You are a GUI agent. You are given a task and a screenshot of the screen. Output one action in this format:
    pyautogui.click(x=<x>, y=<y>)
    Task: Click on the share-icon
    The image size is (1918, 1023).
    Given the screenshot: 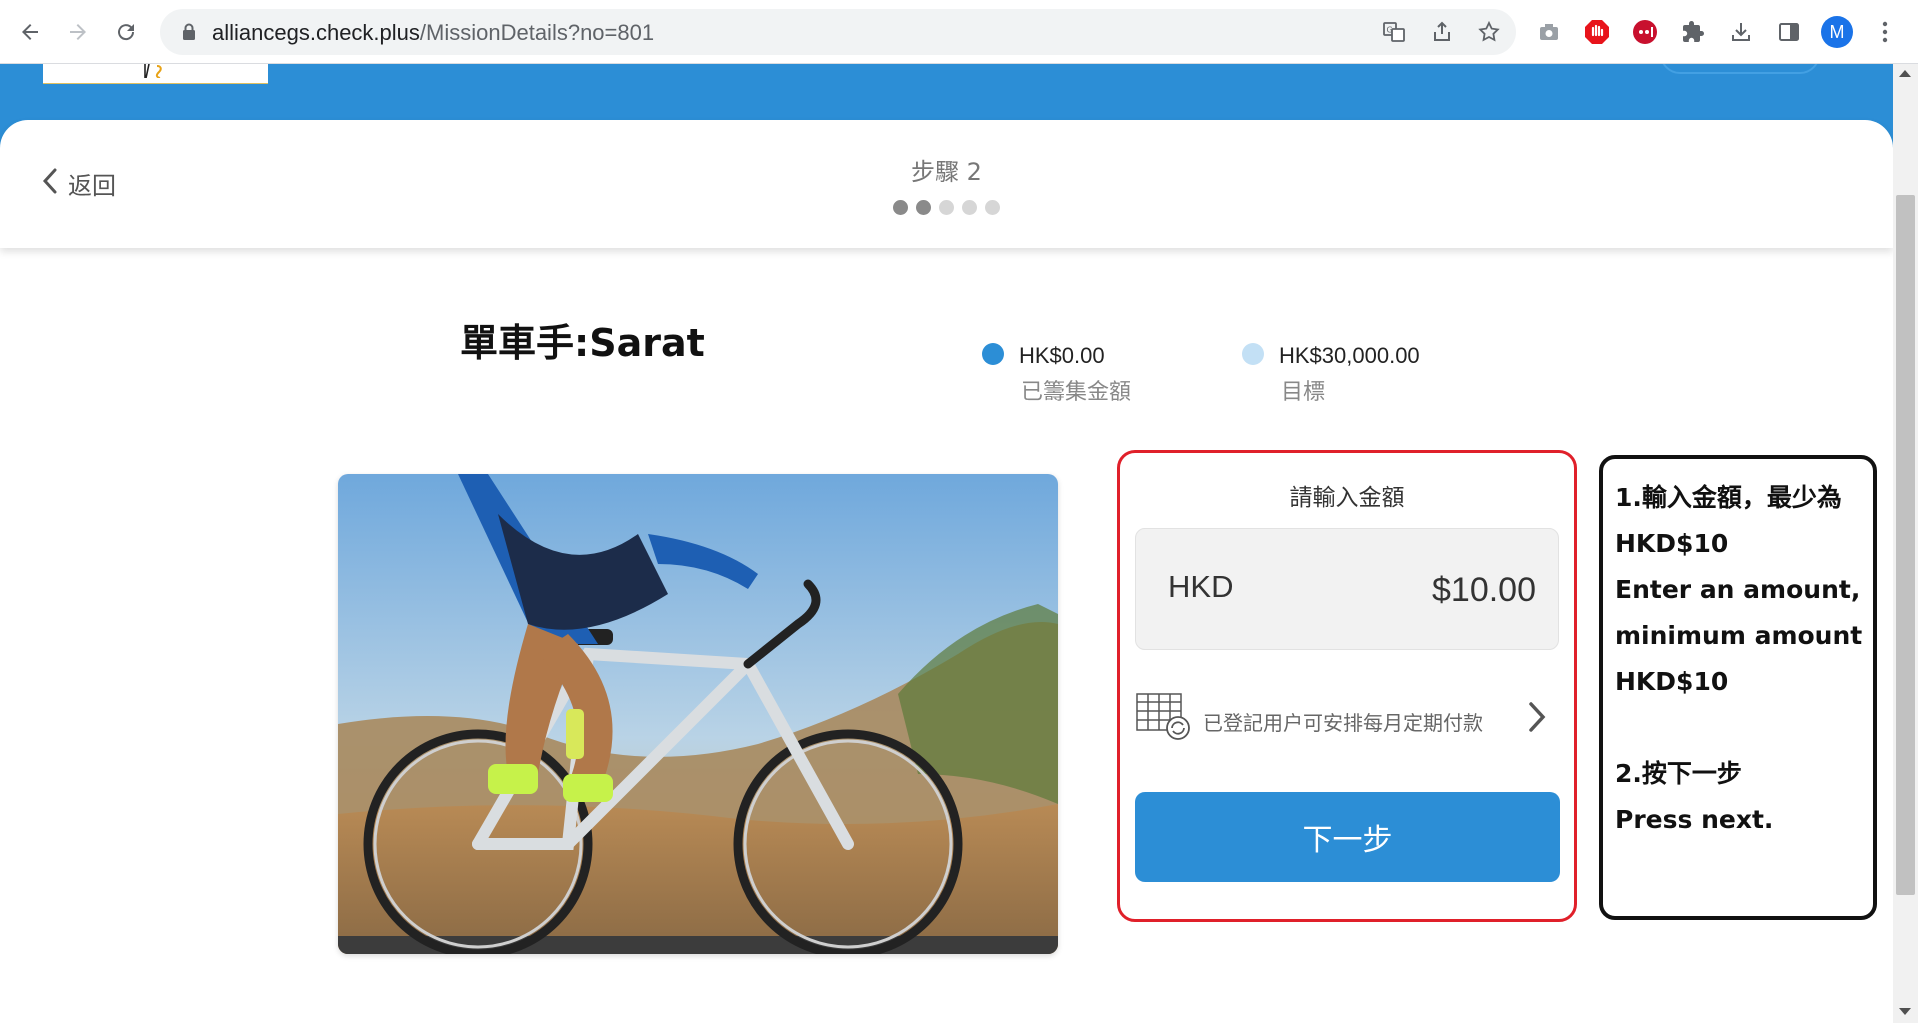 What is the action you would take?
    pyautogui.click(x=1442, y=32)
    